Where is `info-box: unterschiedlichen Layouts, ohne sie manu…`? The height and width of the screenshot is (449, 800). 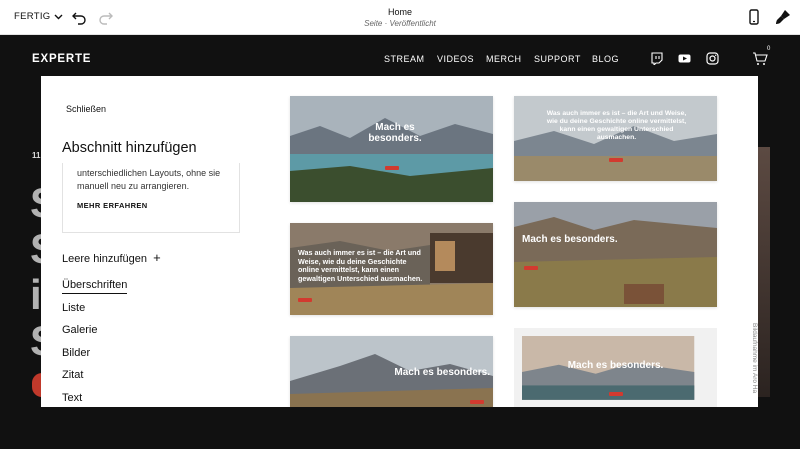
info-box: unterschiedlichen Layouts, ohne sie manu… is located at coordinates (151, 198).